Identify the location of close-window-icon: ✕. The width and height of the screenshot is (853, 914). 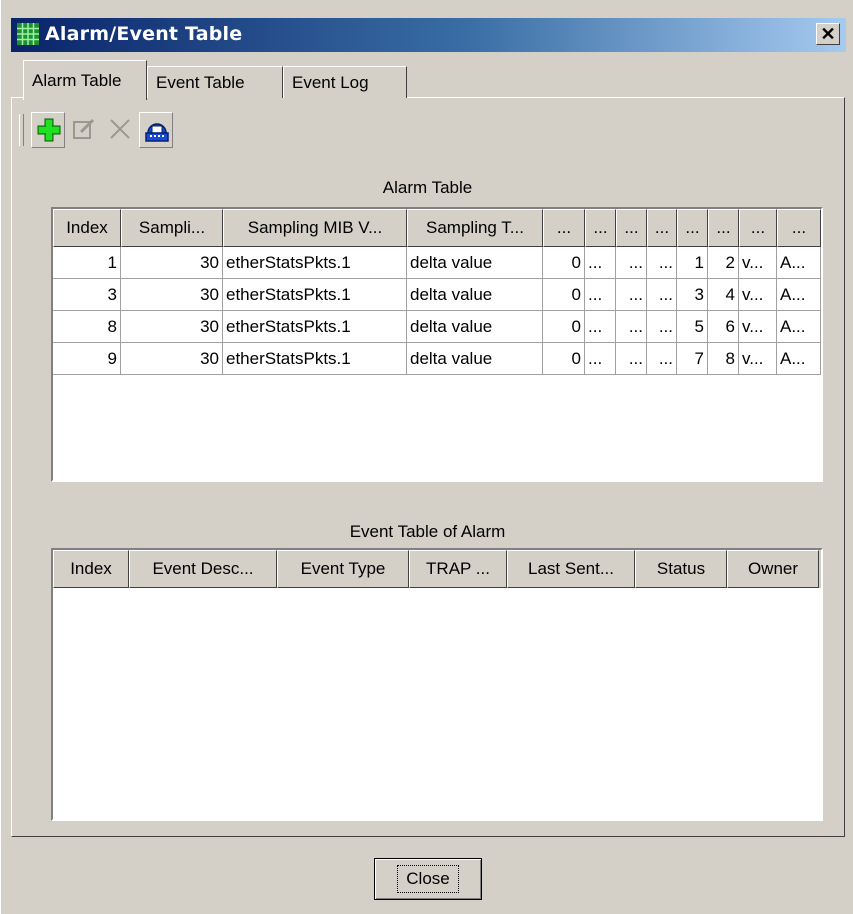
(828, 34).